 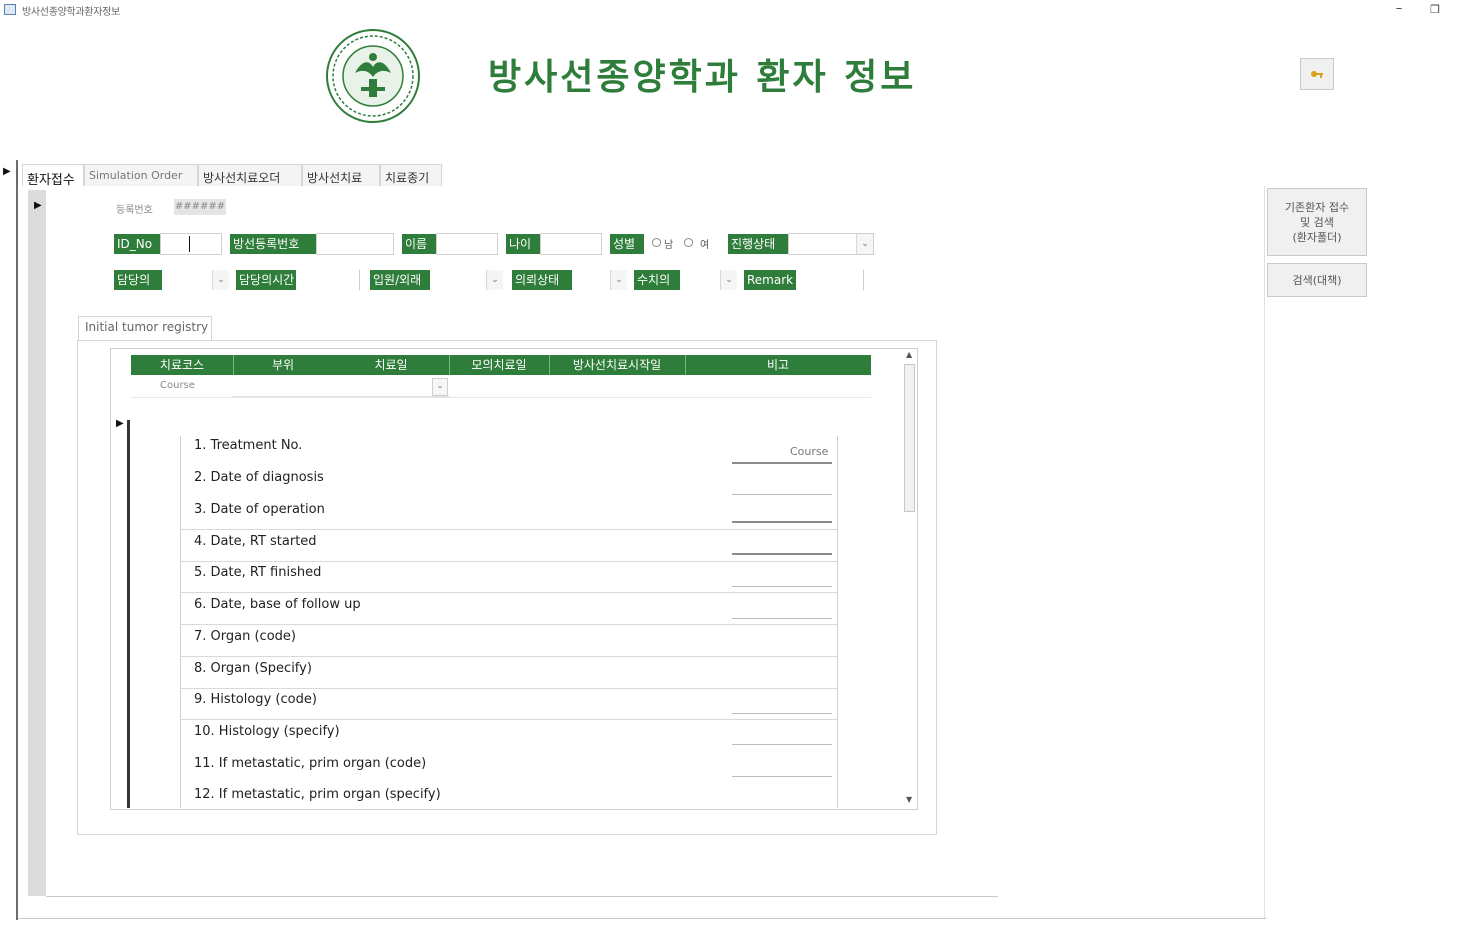 I want to click on status-combo: ⌄, so click(x=831, y=244).